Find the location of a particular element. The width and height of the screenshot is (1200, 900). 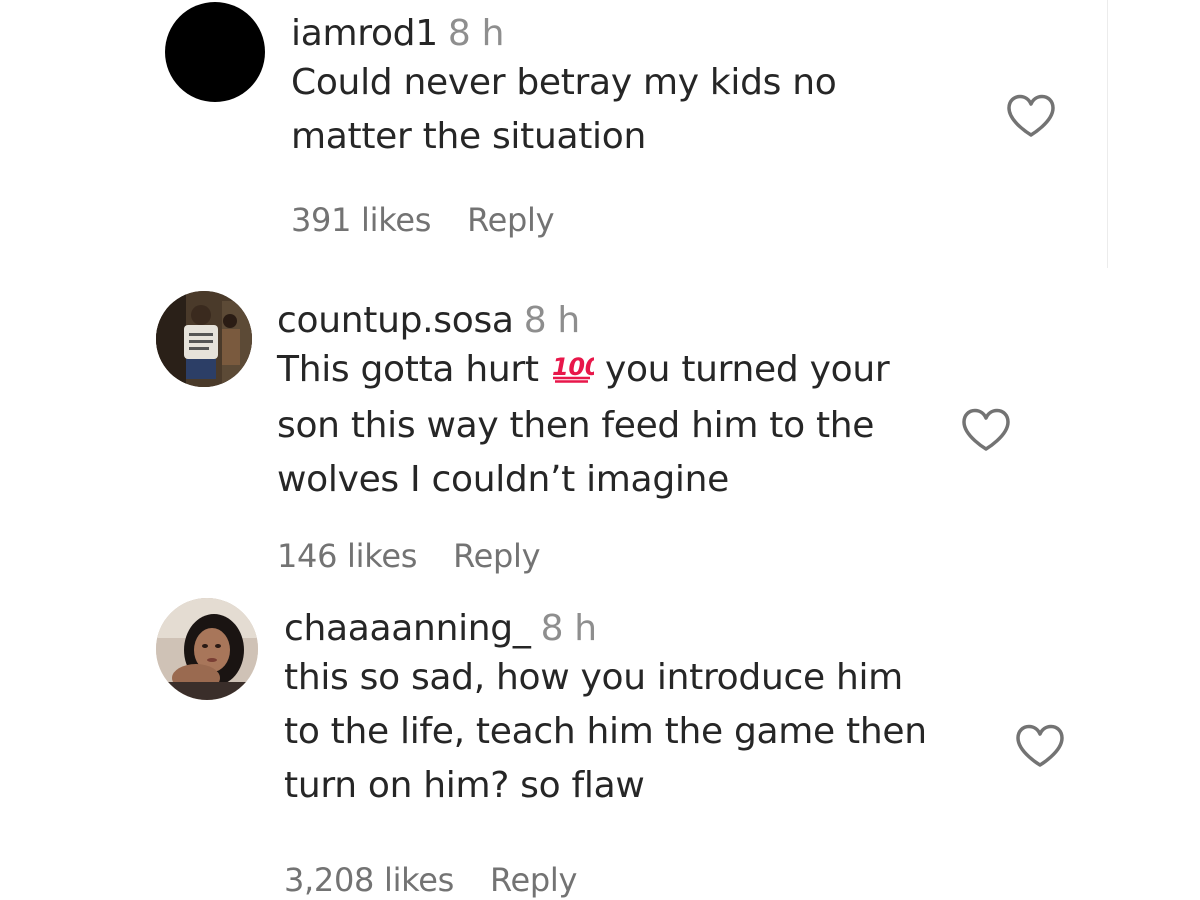

comment-text-line: to the life, teach him the game then is located at coordinates (605, 731).